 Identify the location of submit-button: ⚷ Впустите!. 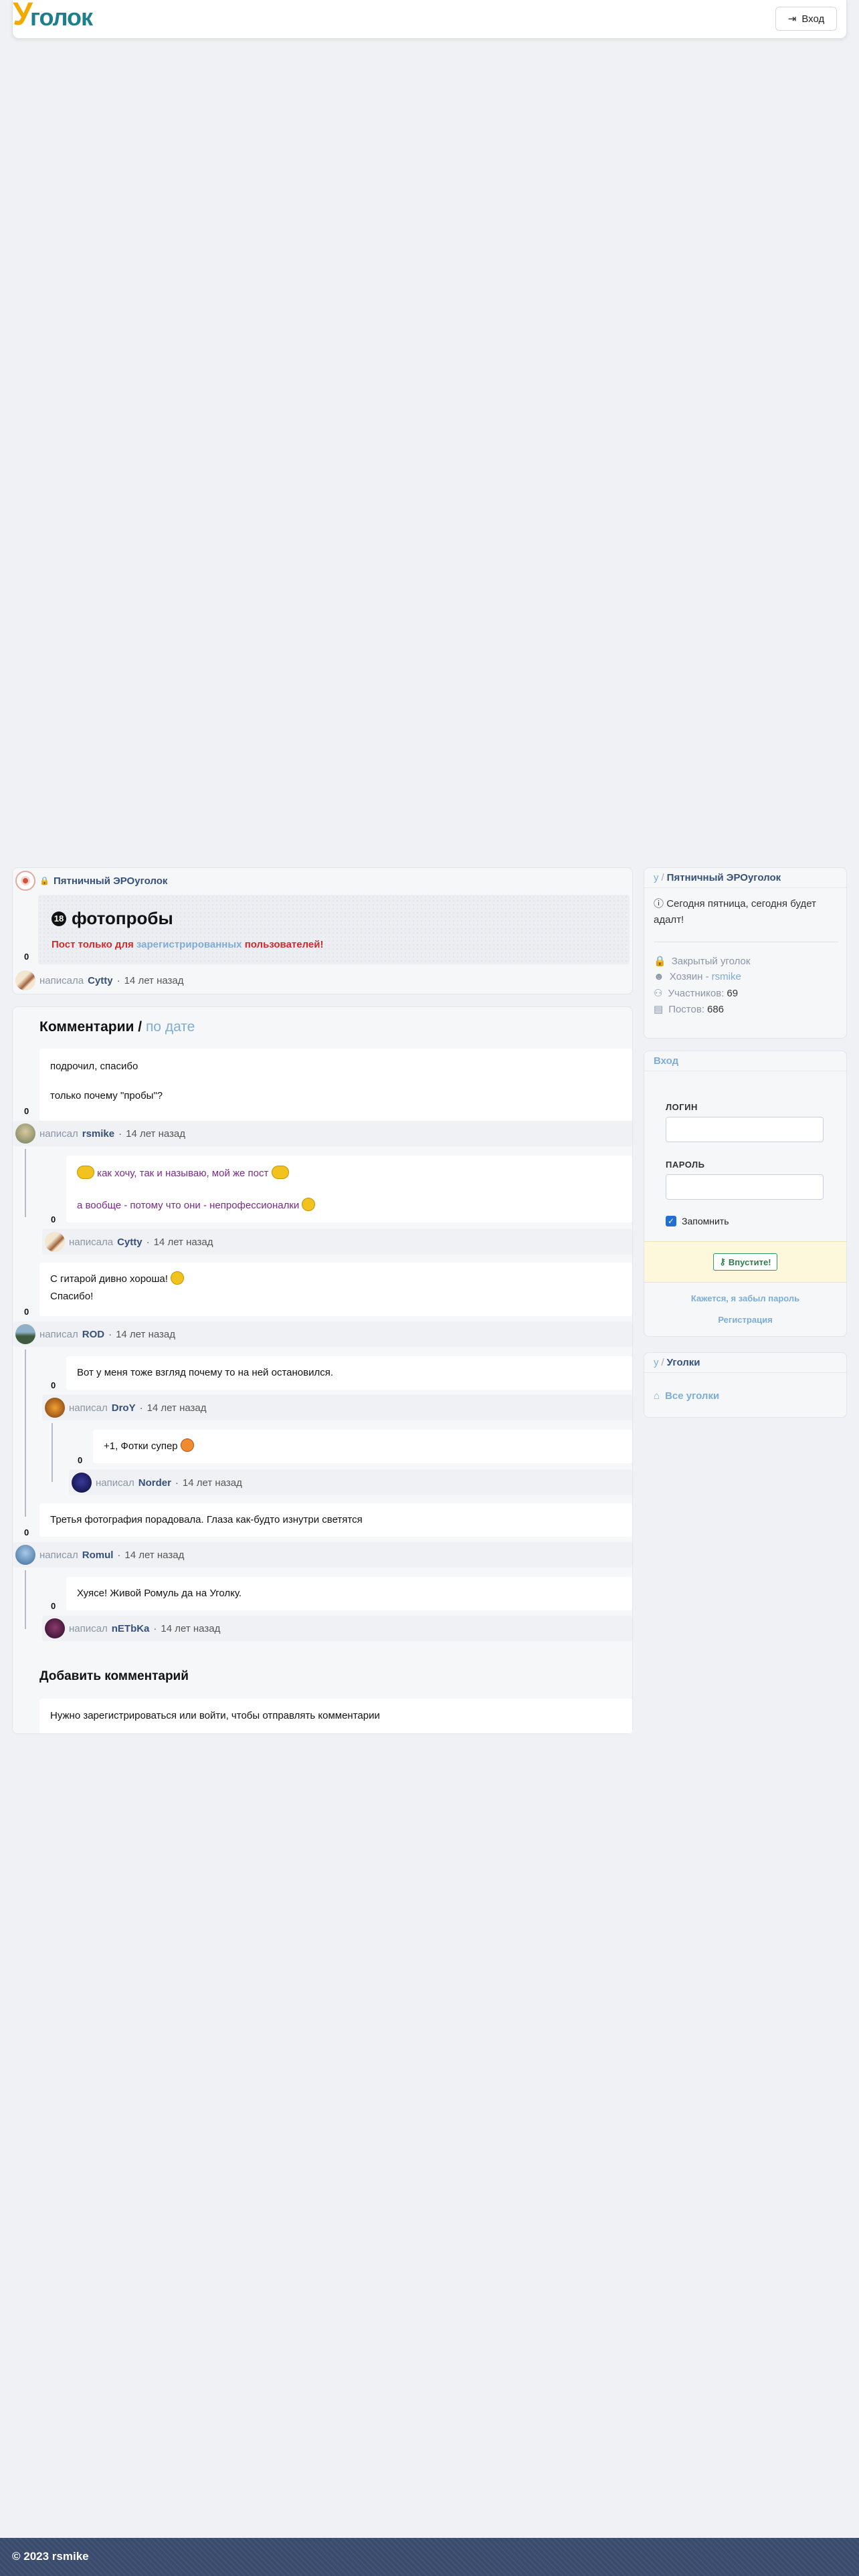
(745, 1262).